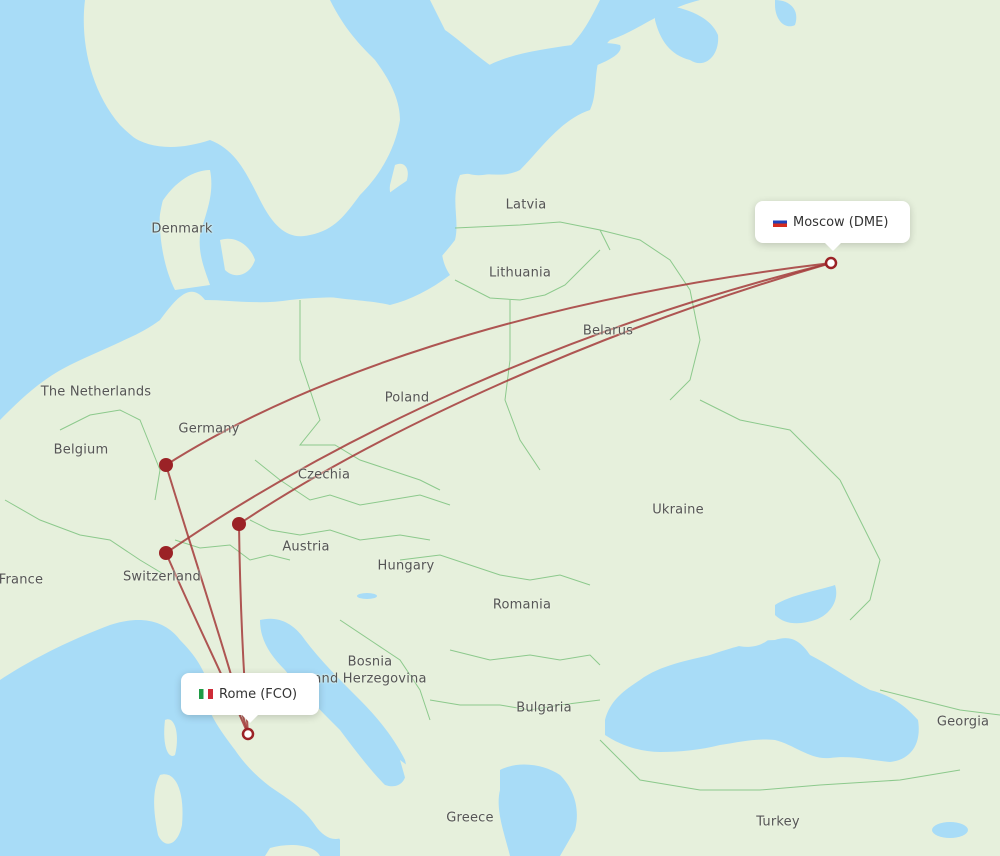 Image resolution: width=1000 pixels, height=856 pixels. I want to click on origin-callout: Moscow (DME), so click(832, 226).